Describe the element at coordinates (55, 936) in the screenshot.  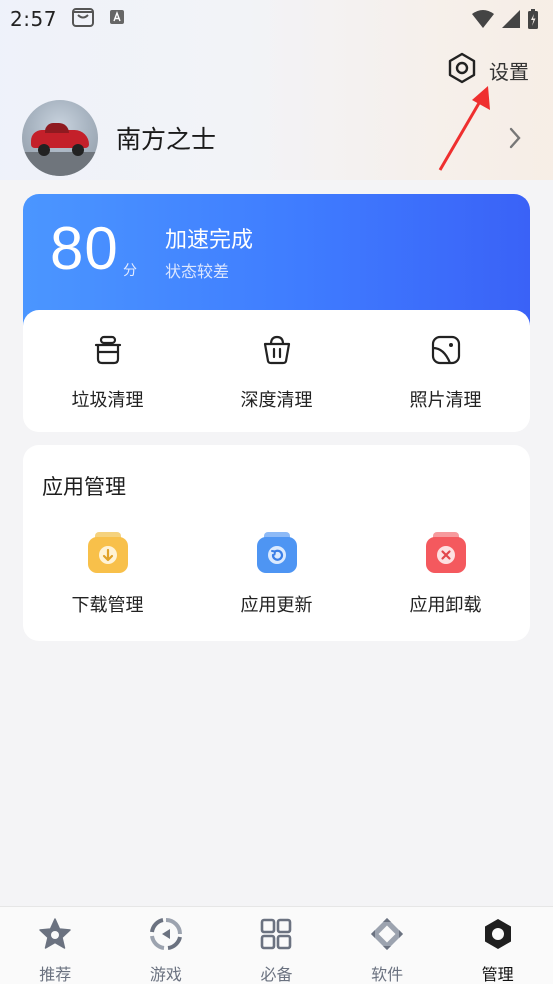
I see `star-icon` at that location.